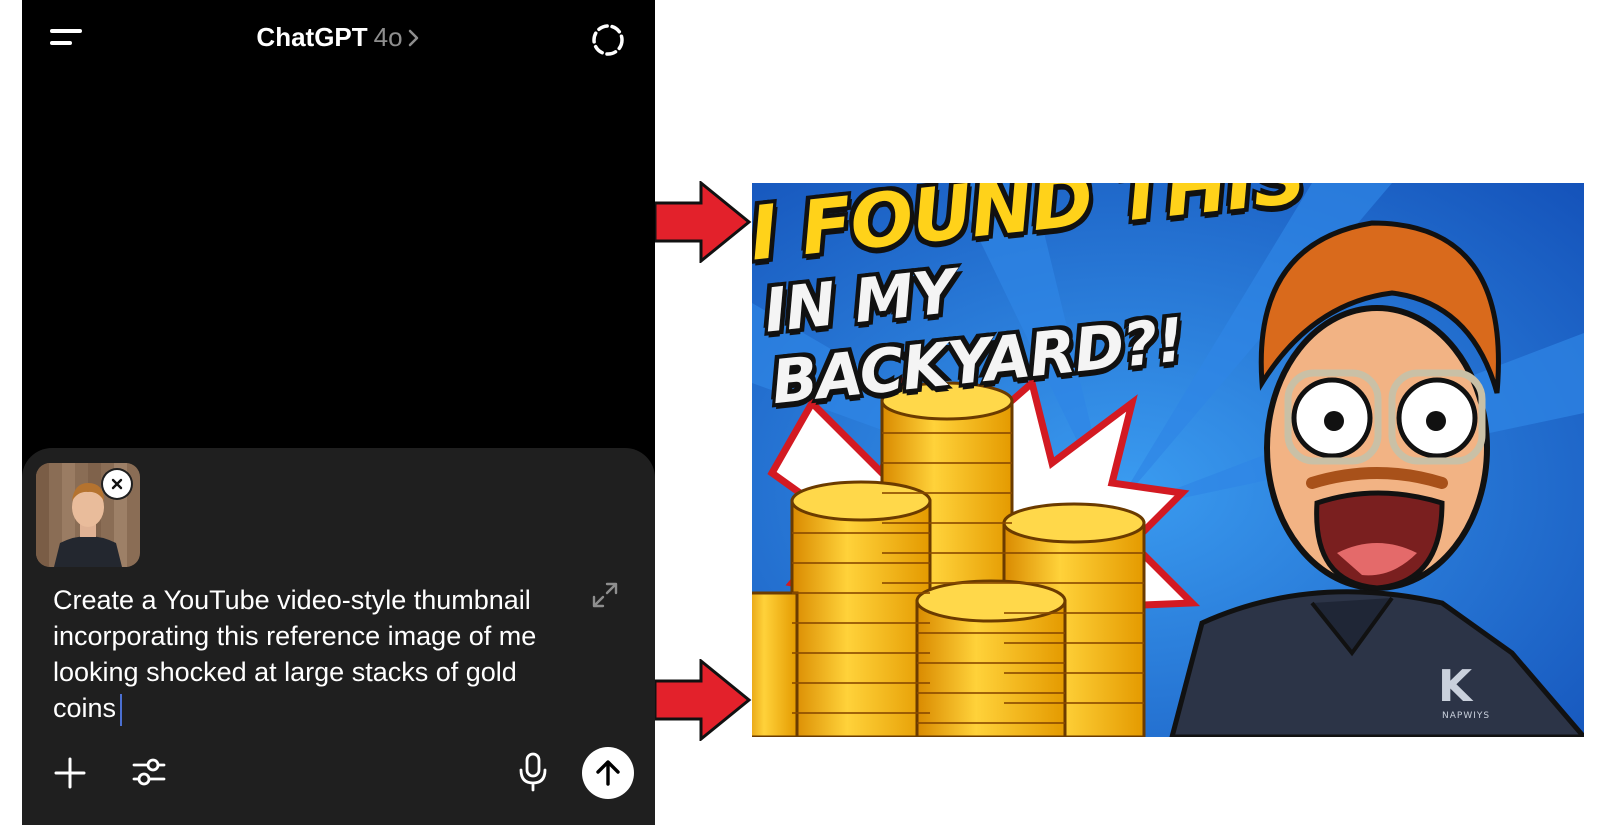 Image resolution: width=1600 pixels, height=825 pixels. I want to click on shirt-logo: K, so click(1455, 686).